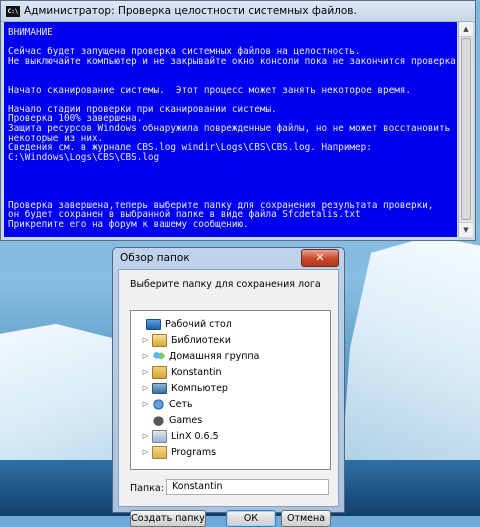 The image size is (480, 527). What do you see at coordinates (306, 518) in the screenshot?
I see `cancel-button: Отмена` at bounding box center [306, 518].